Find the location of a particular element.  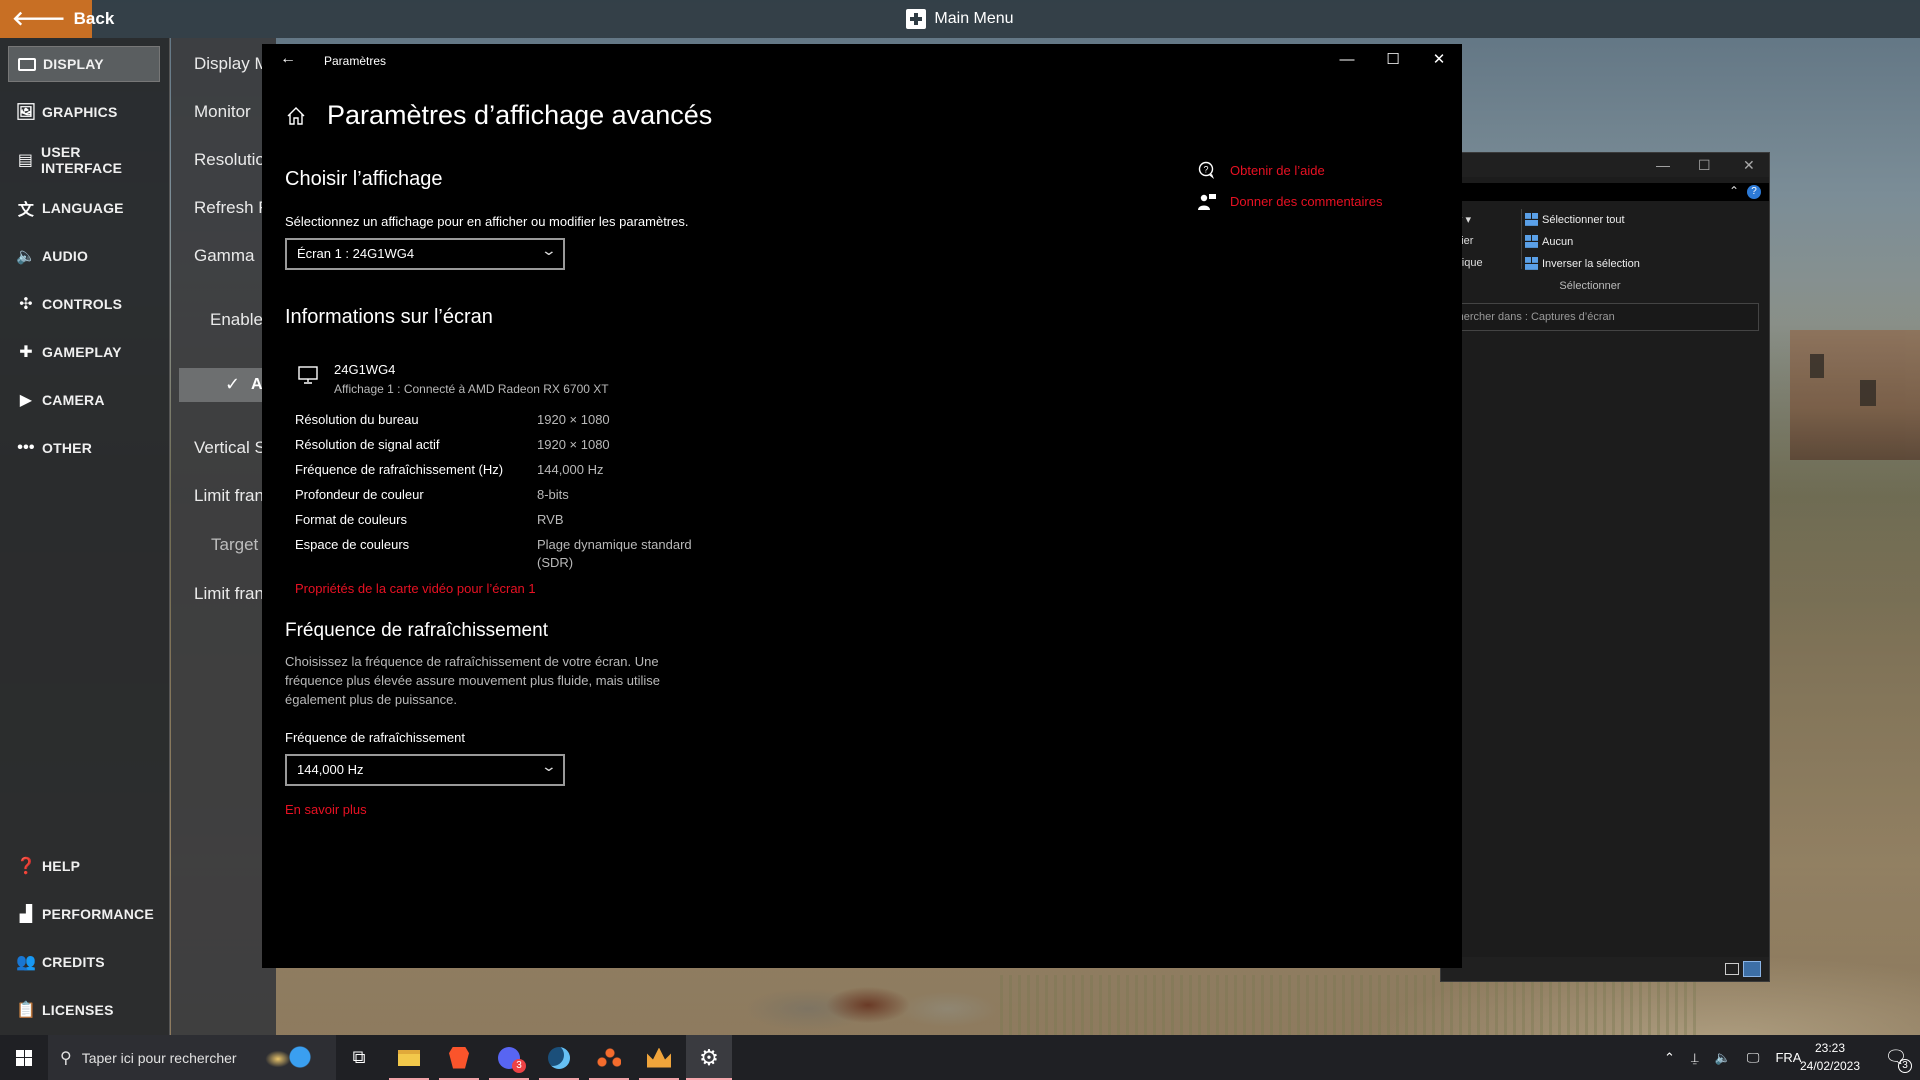

ribbon-divider is located at coordinates (1521, 239).